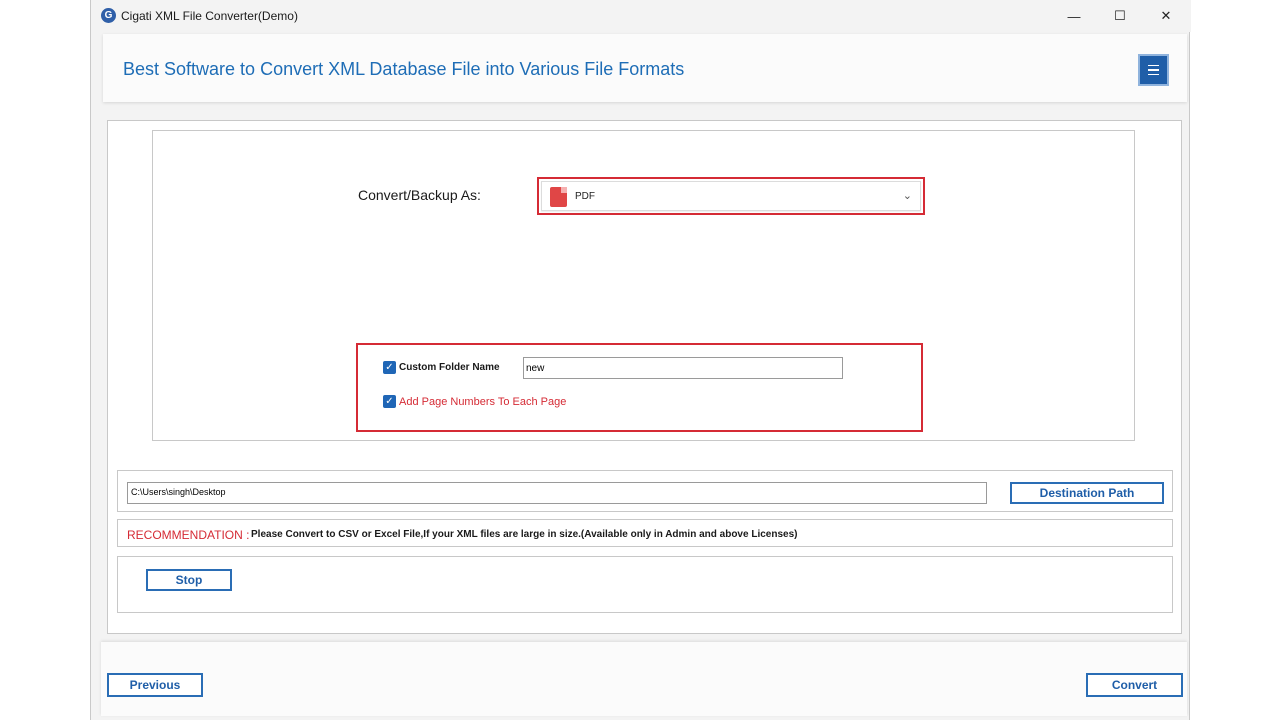 The height and width of the screenshot is (720, 1280). Describe the element at coordinates (585, 196) in the screenshot. I see `format-select-value: PDF` at that location.